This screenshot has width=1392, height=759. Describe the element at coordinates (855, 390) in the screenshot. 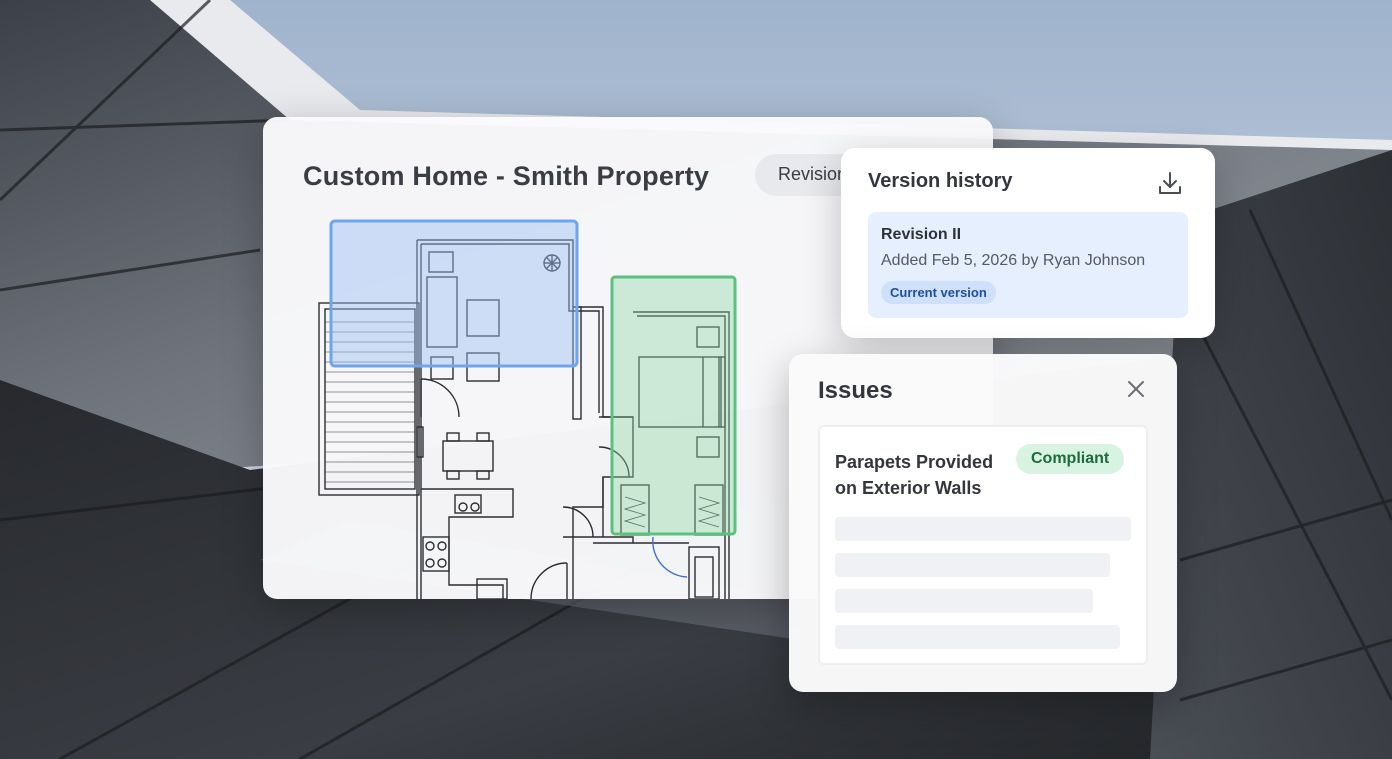

I see `issues-title: Issues` at that location.